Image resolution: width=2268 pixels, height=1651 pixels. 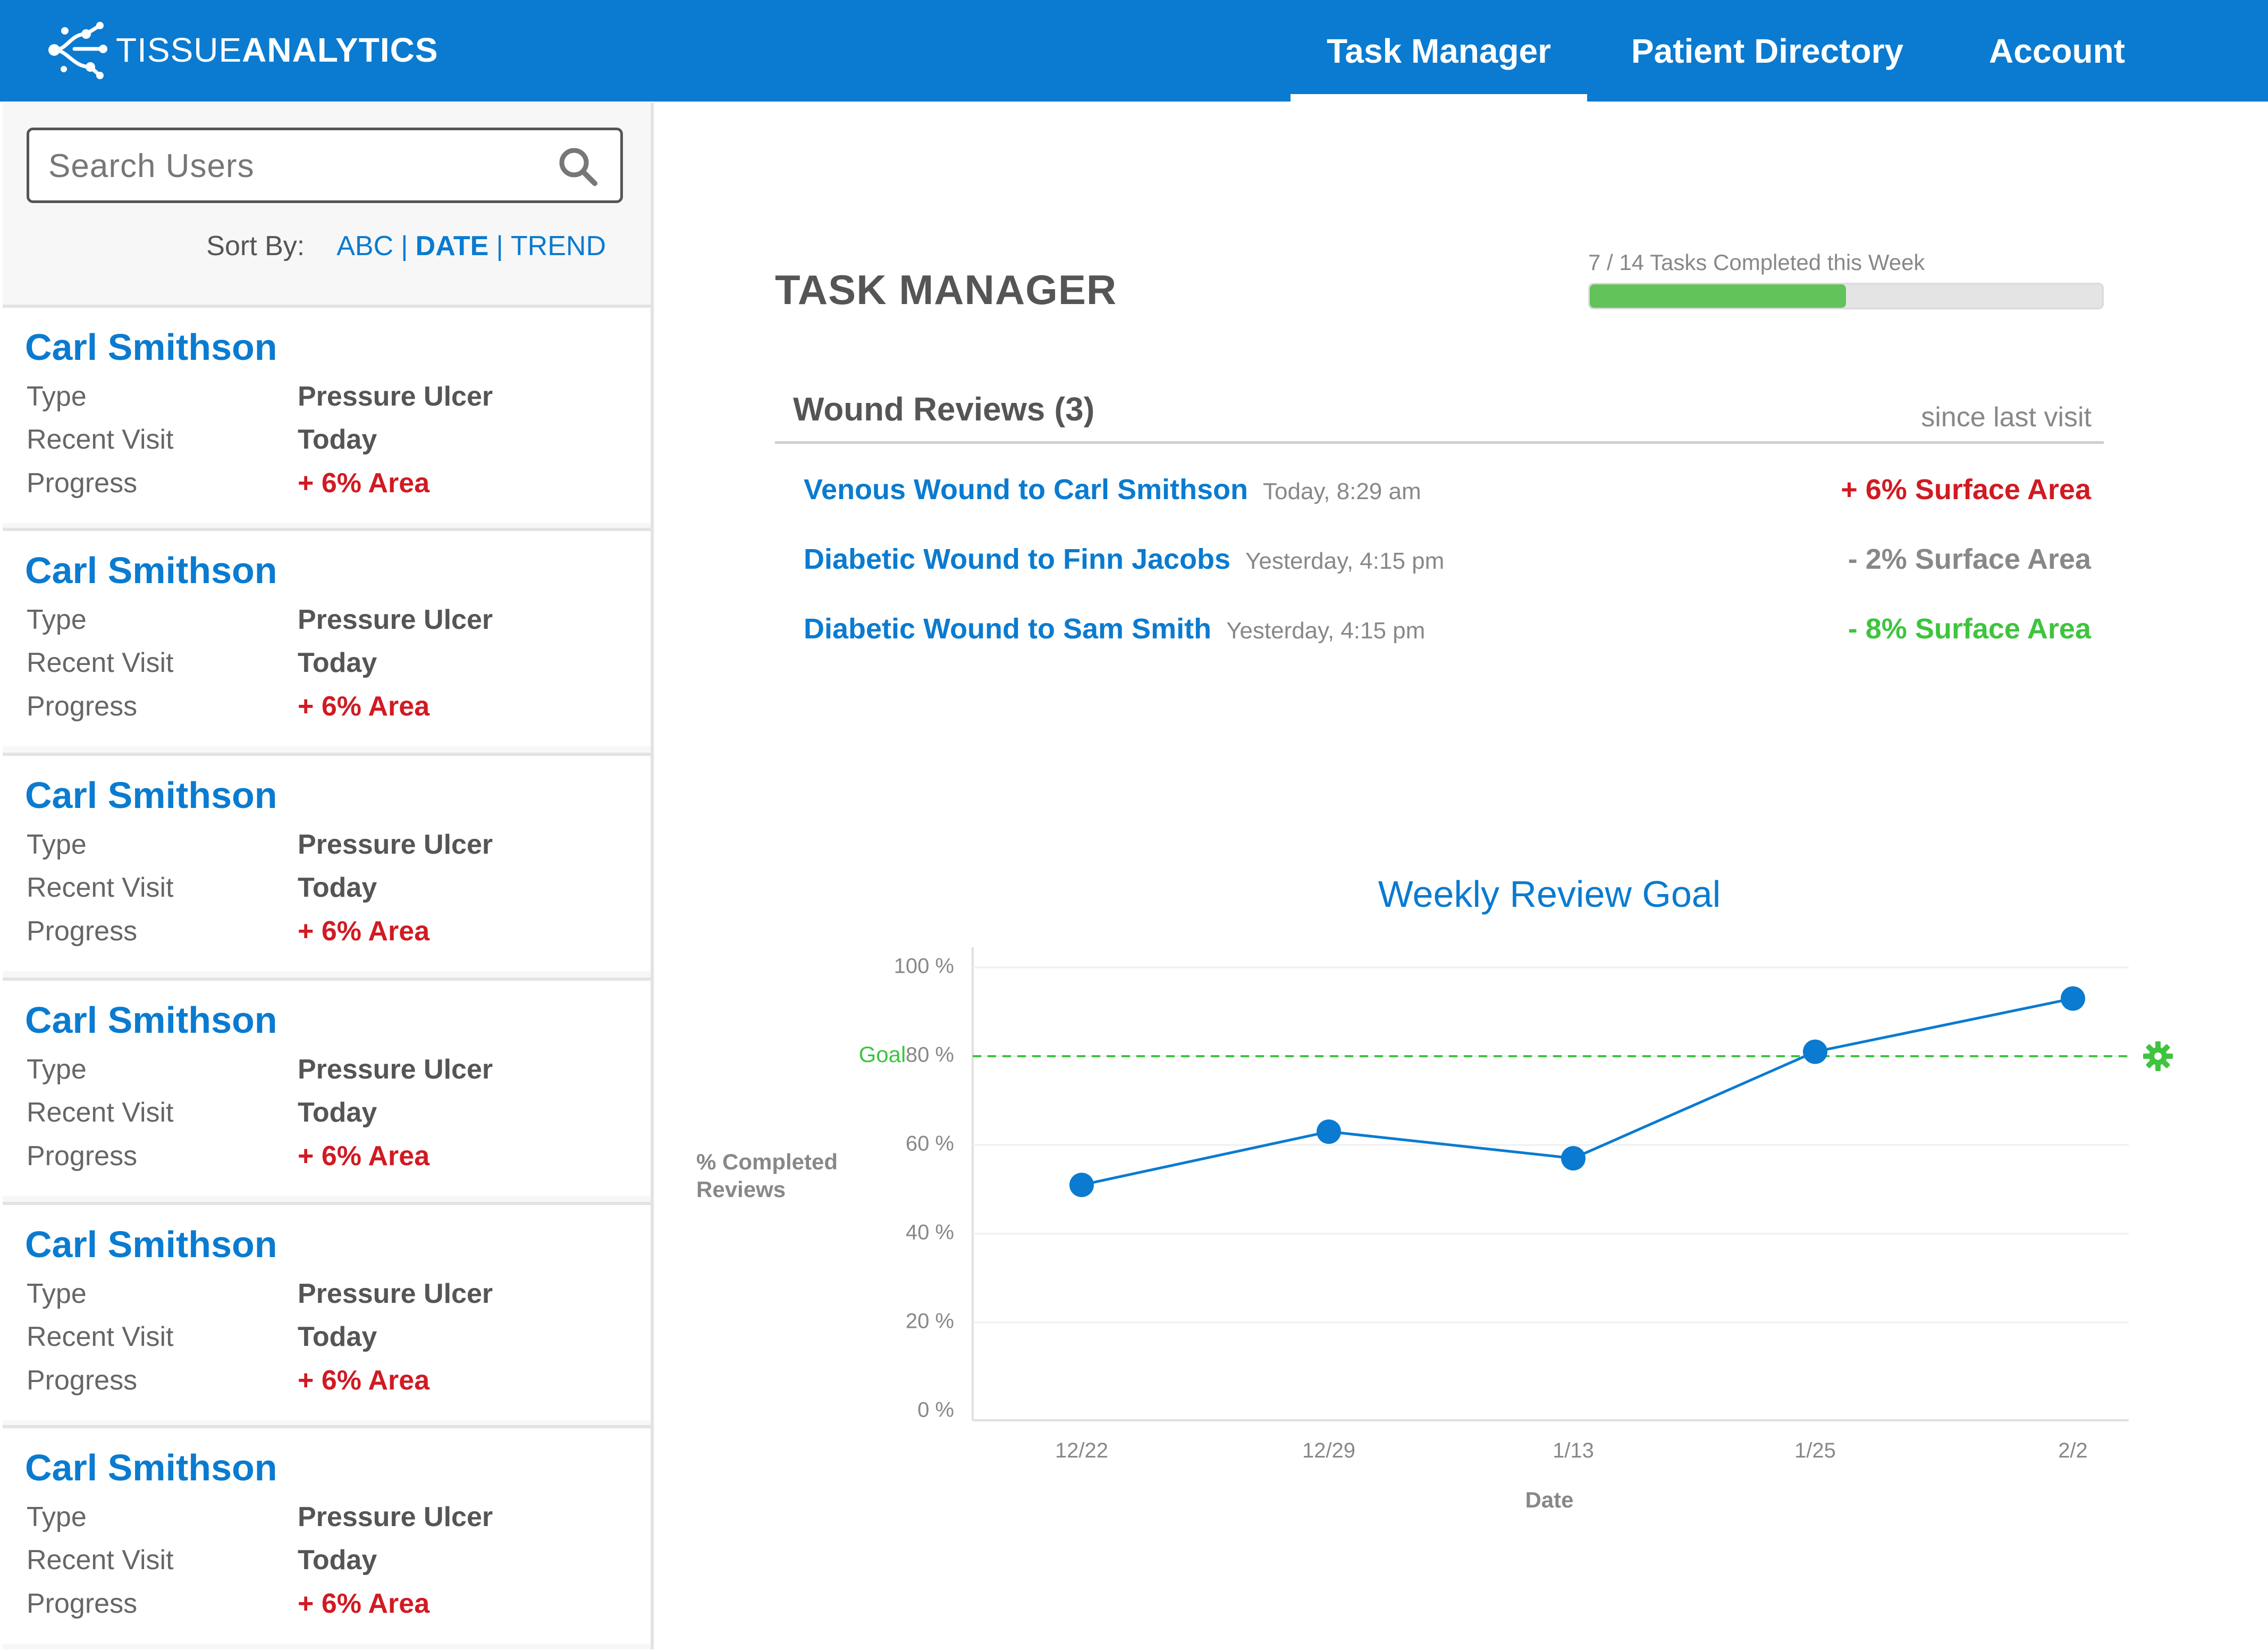 I want to click on brand-logo: TISSUEANALYTICS, so click(x=242, y=50).